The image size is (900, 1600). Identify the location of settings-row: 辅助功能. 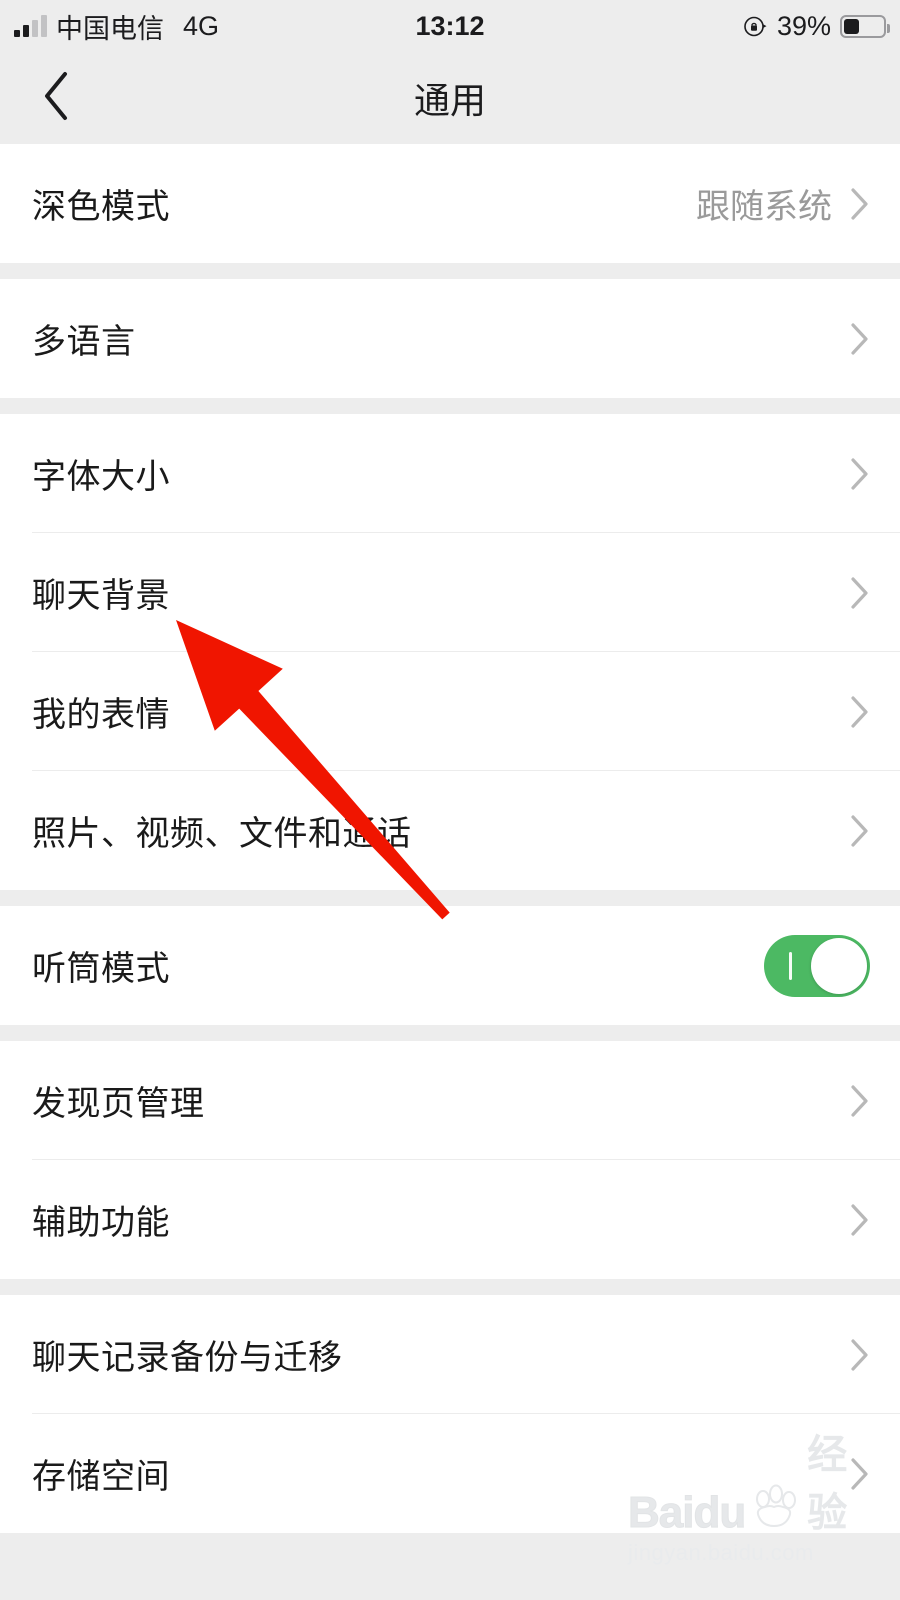
(450, 1219).